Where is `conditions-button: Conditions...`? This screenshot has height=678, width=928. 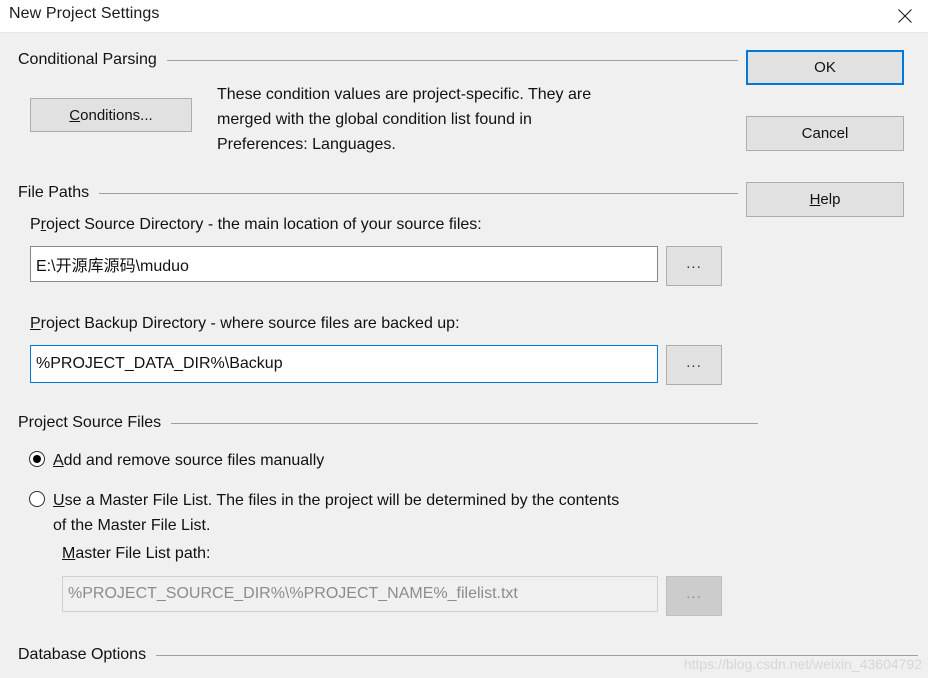 conditions-button: Conditions... is located at coordinates (111, 115).